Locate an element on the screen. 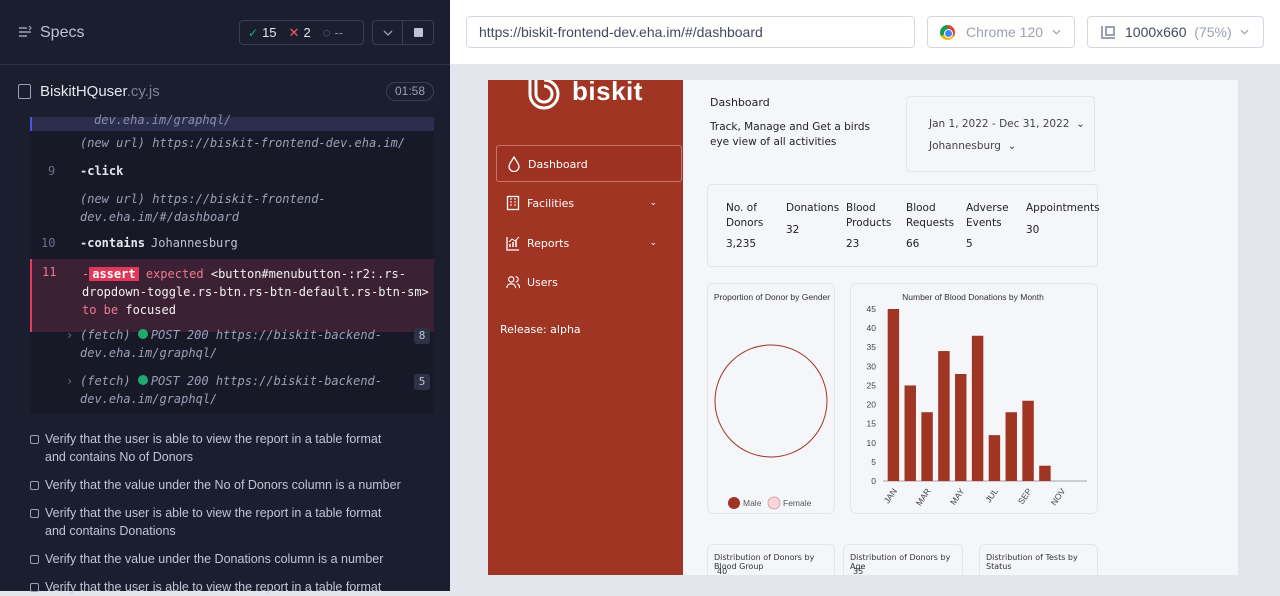 This screenshot has width=1280, height=596. legend-female: Female is located at coordinates (797, 503).